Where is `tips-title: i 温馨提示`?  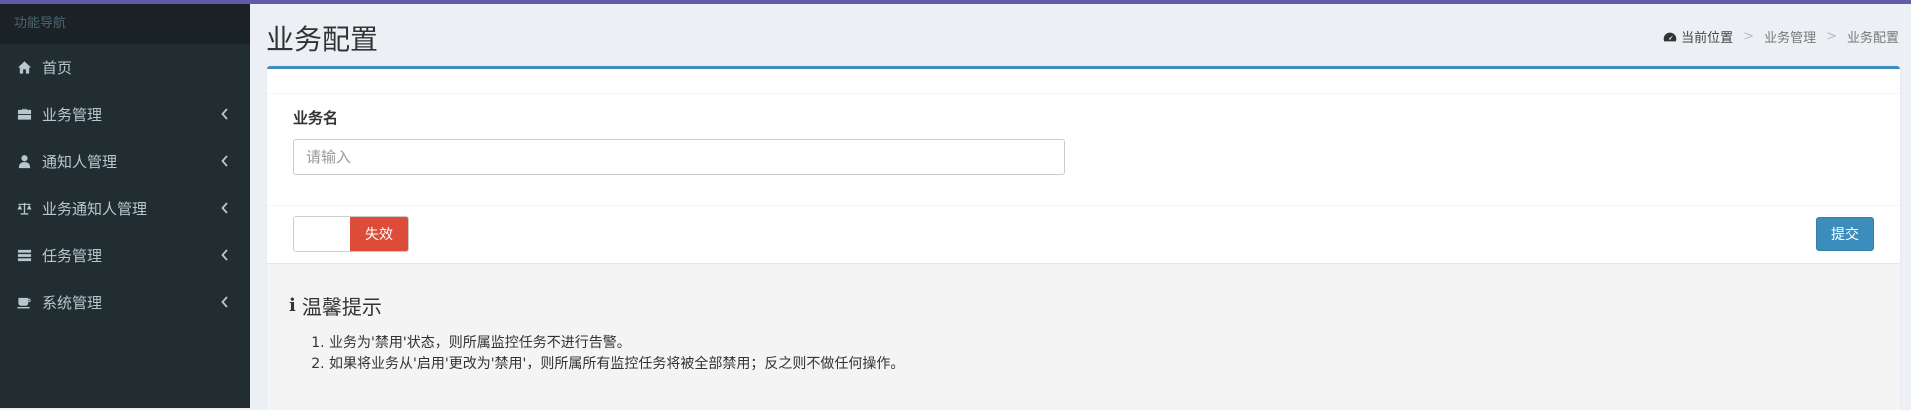
tips-title: i 温馨提示 is located at coordinates (335, 305).